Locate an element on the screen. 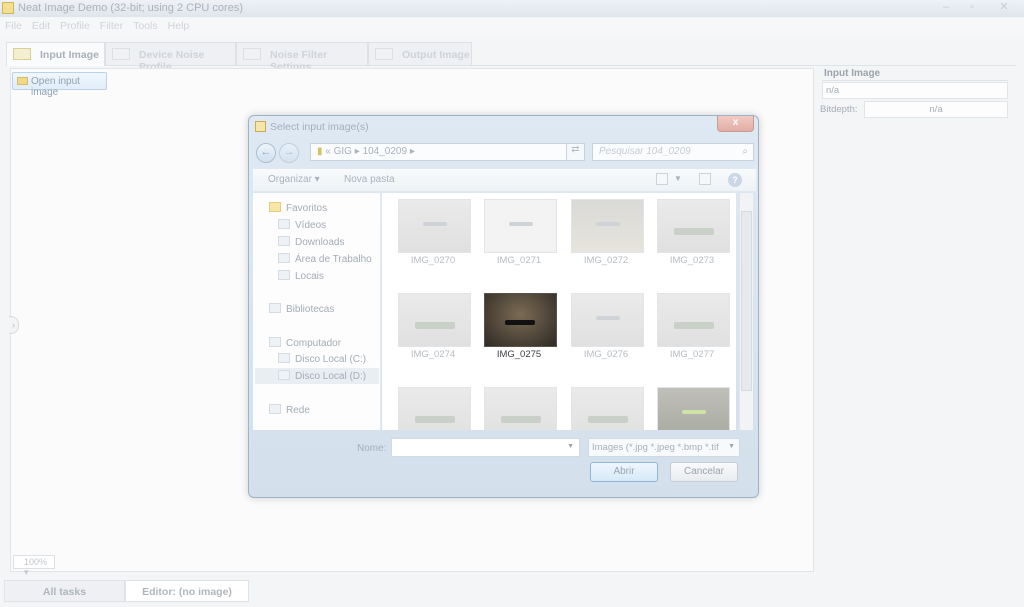 This screenshot has height=607, width=1024. menu-help: Help is located at coordinates (179, 26).